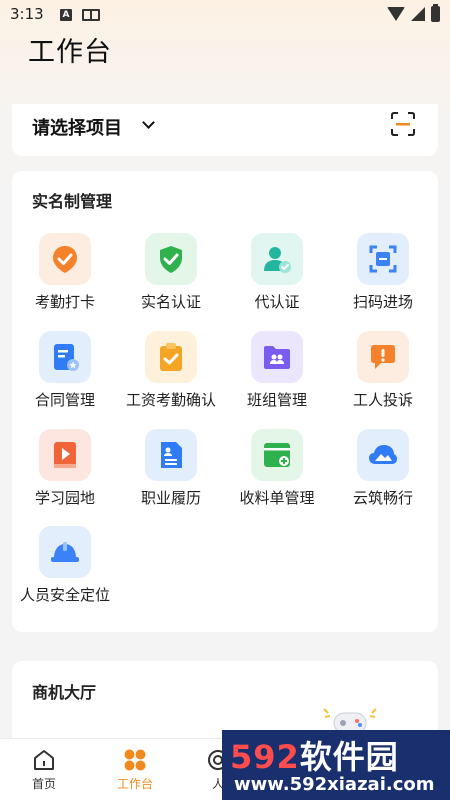  I want to click on grid-item-label: 工人投诉, so click(382, 400).